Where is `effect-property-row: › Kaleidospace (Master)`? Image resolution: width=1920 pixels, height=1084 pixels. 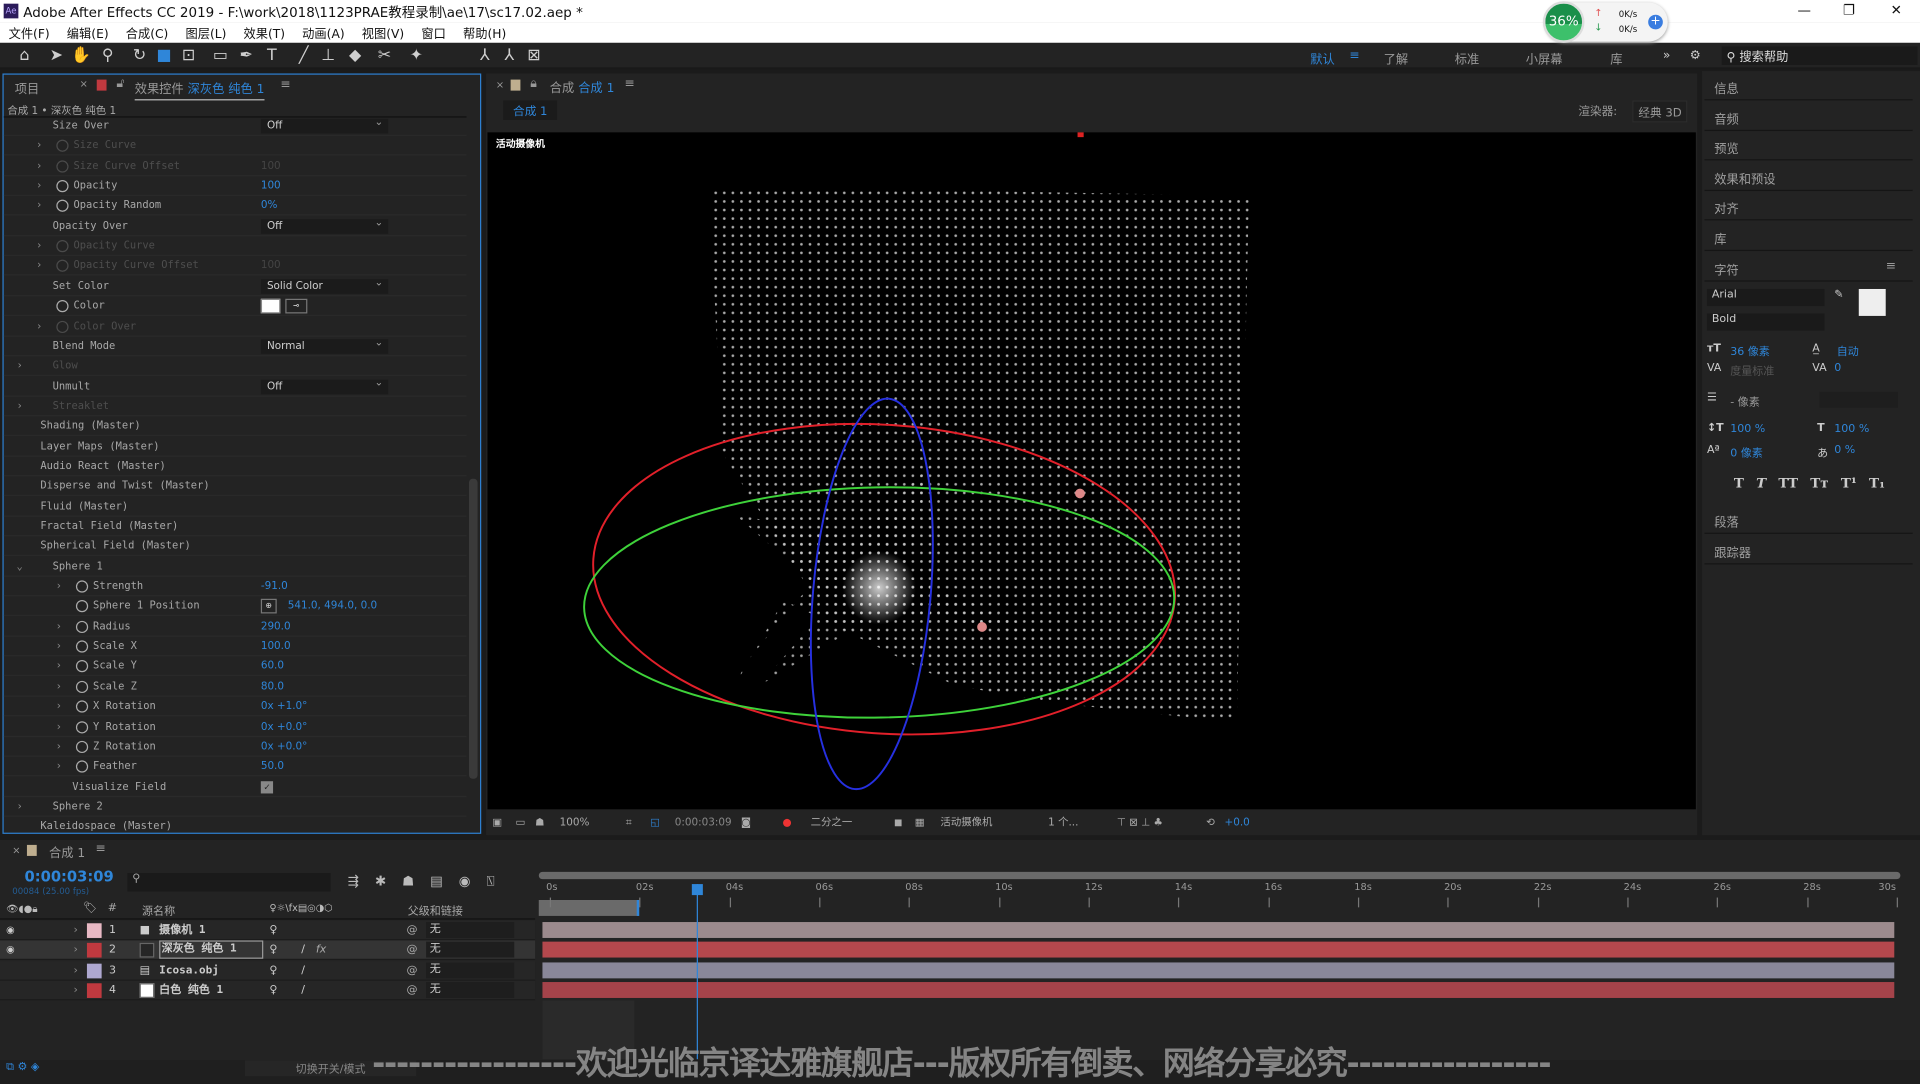
effect-property-row: › Kaleidospace (Master) is located at coordinates (235, 825).